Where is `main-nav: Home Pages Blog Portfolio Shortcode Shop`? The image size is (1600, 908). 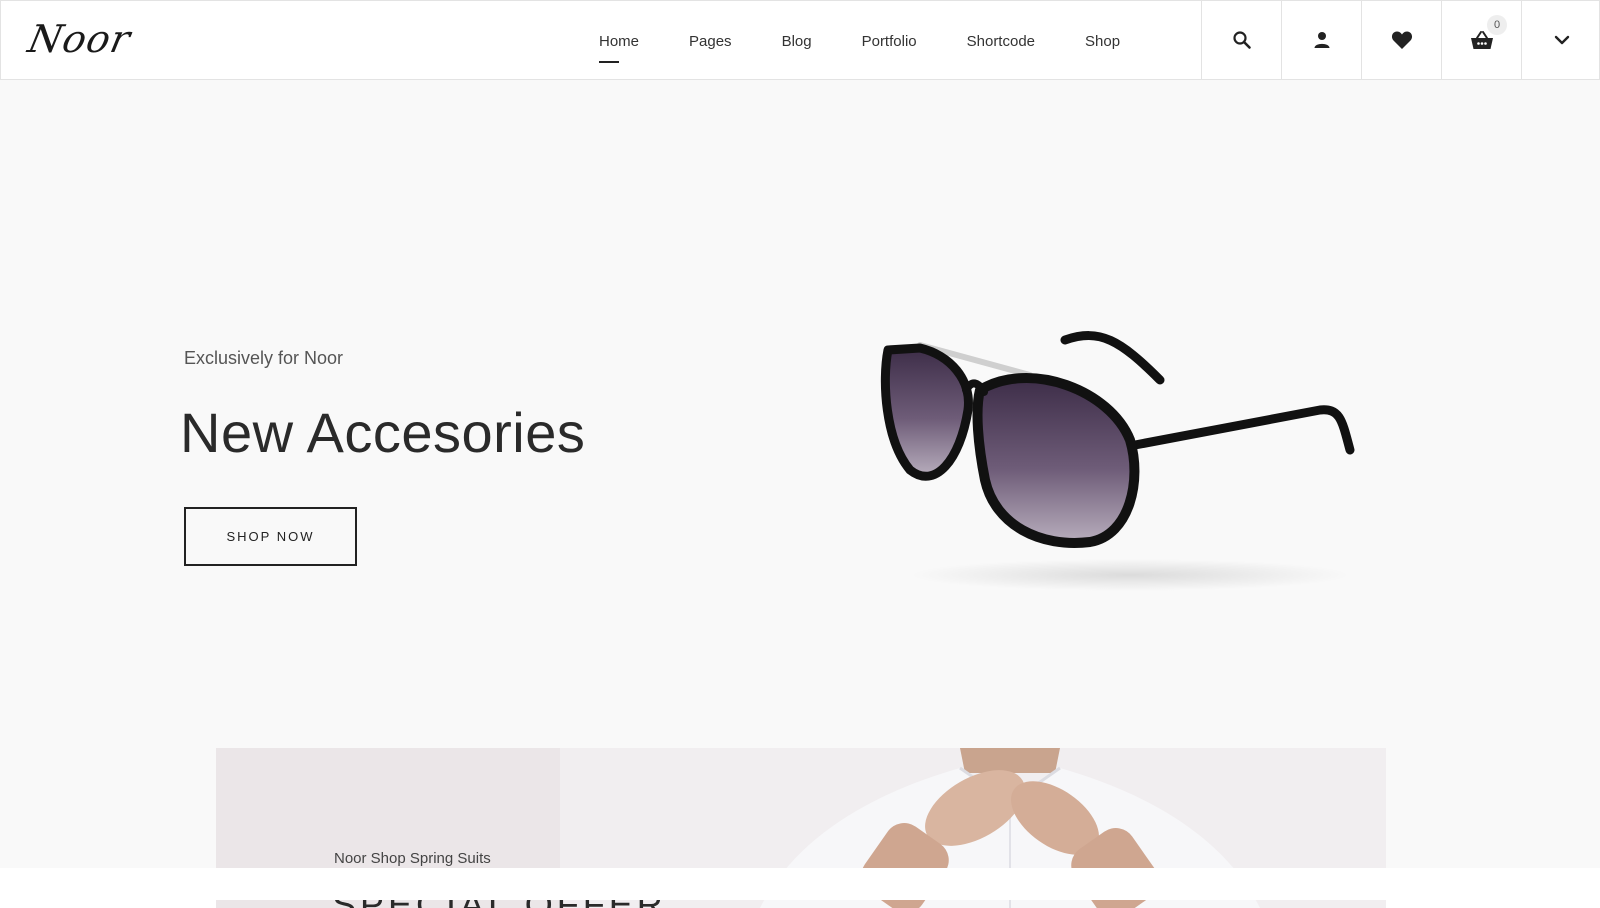 main-nav: Home Pages Blog Portfolio Shortcode Shop is located at coordinates (859, 41).